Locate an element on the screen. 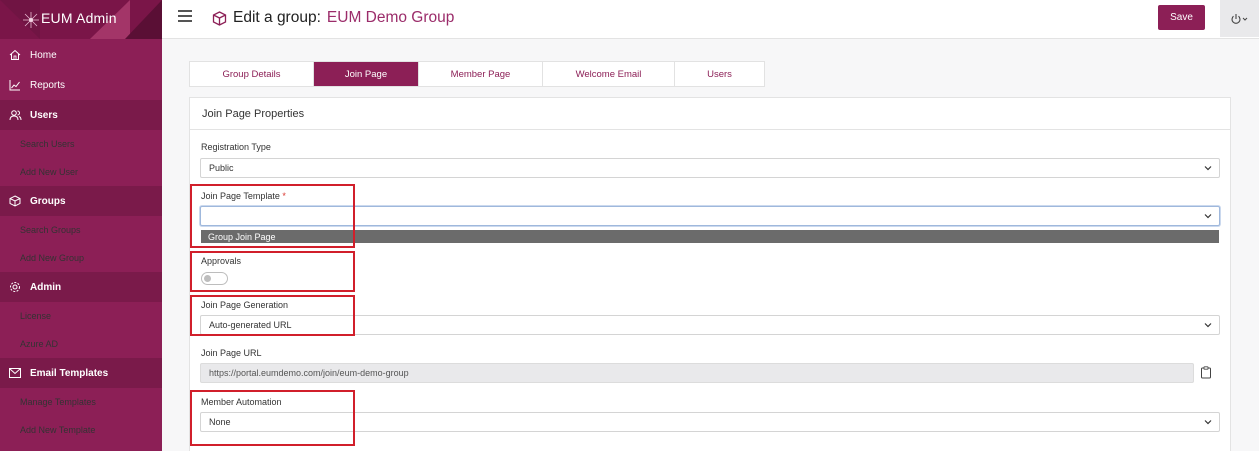  sidebar-item-label: Azure AD is located at coordinates (39, 344).